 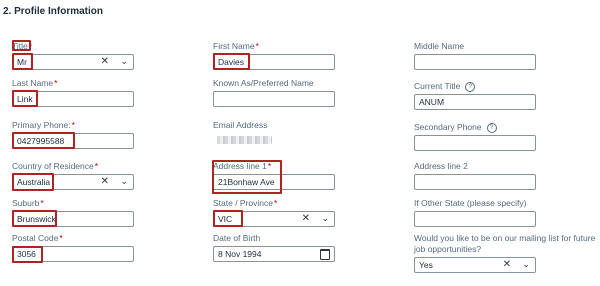 What do you see at coordinates (33, 182) in the screenshot?
I see `annotation-box-country` at bounding box center [33, 182].